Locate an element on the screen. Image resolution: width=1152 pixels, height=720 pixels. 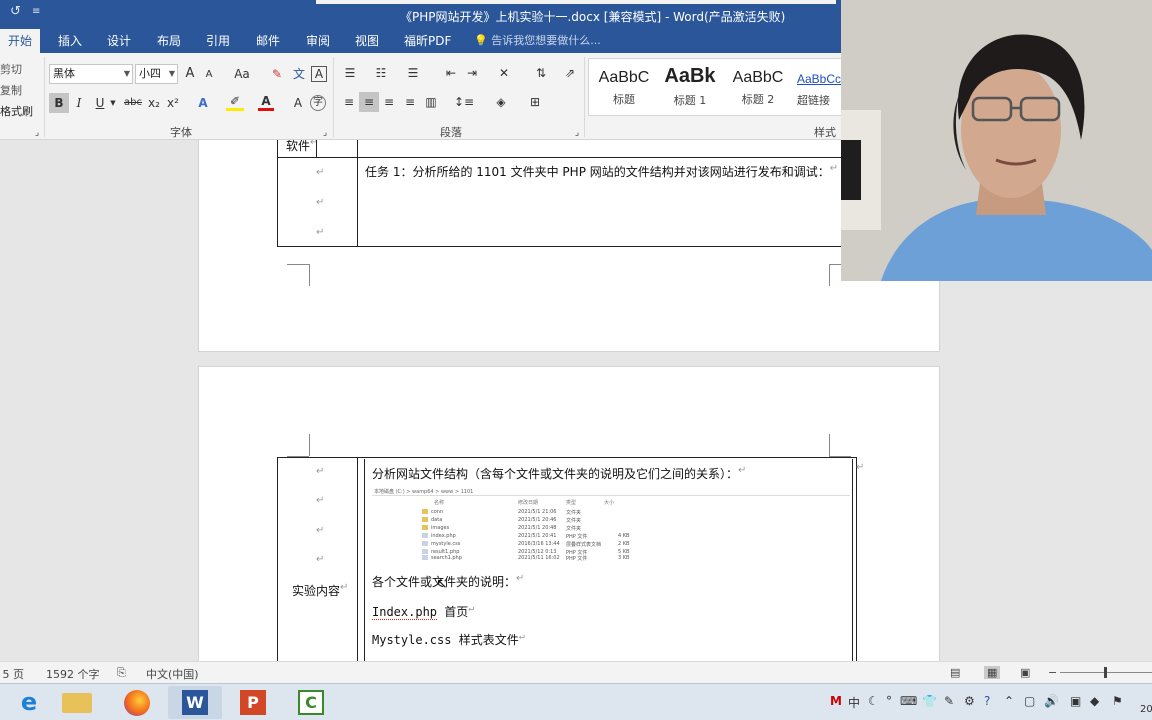
page-count: 第 5 页 is located at coordinates (12, 674).